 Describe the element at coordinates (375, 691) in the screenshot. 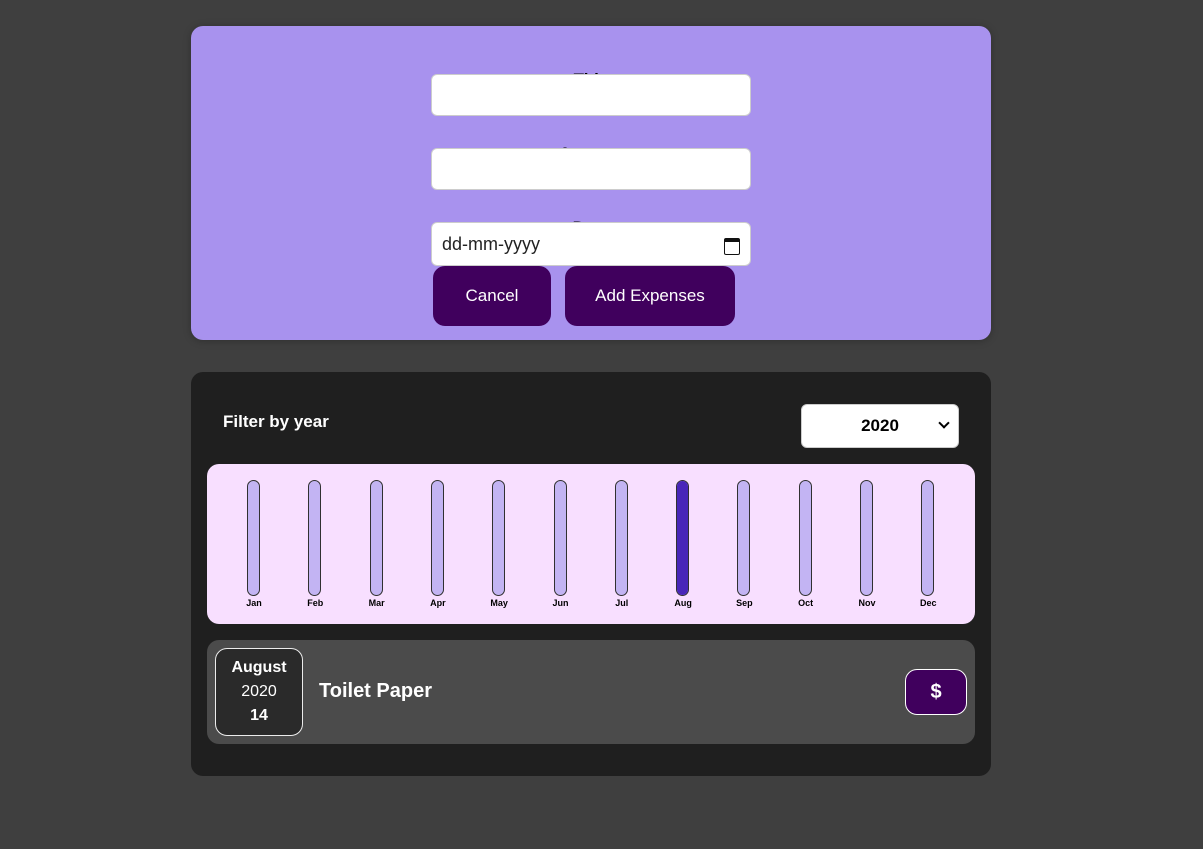

I see `expense-title: Toilet Paper` at that location.